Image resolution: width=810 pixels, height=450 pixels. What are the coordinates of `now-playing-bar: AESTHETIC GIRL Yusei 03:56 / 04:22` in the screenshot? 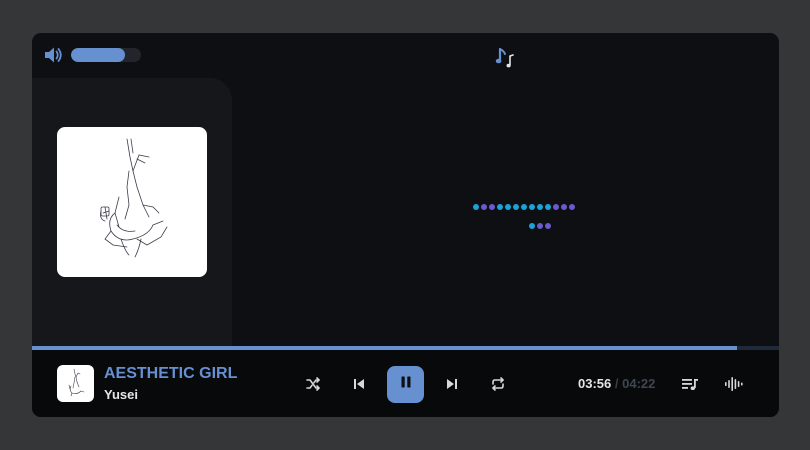 It's located at (405, 383).